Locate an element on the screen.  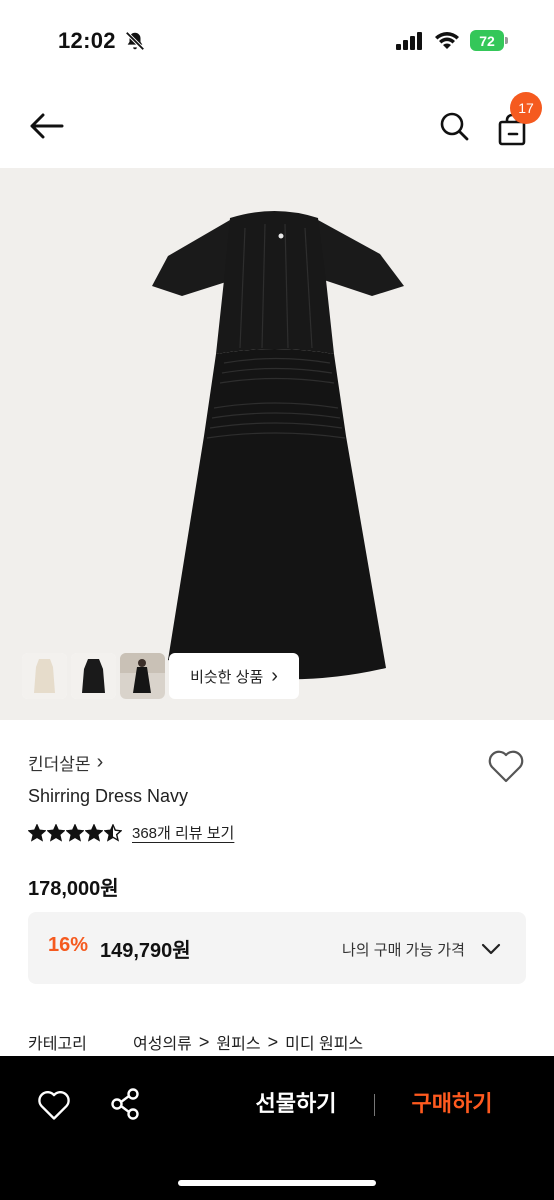
cart-count-badge: 17 is located at coordinates (526, 108).